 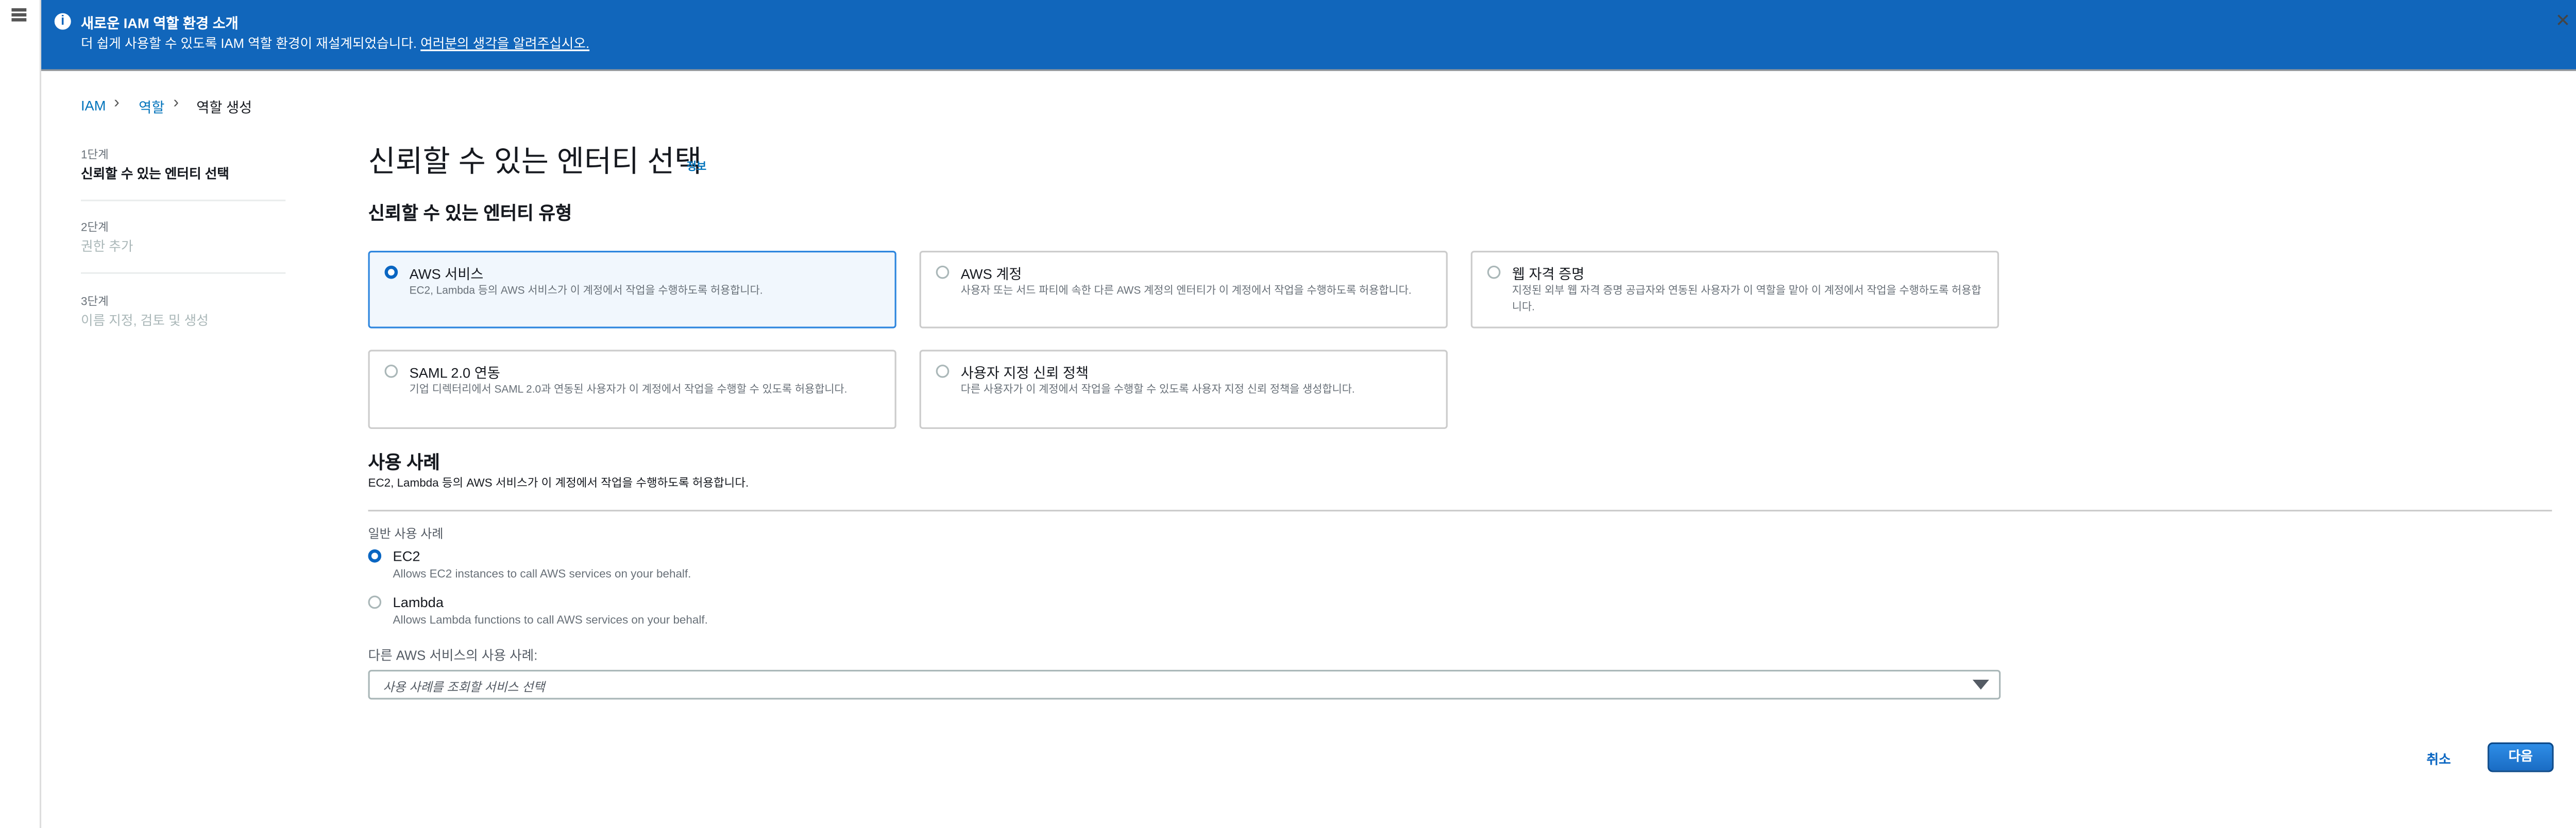 What do you see at coordinates (453, 656) in the screenshot?
I see `other-service-label: 다른 AWS 서비스의 사용 사례:` at bounding box center [453, 656].